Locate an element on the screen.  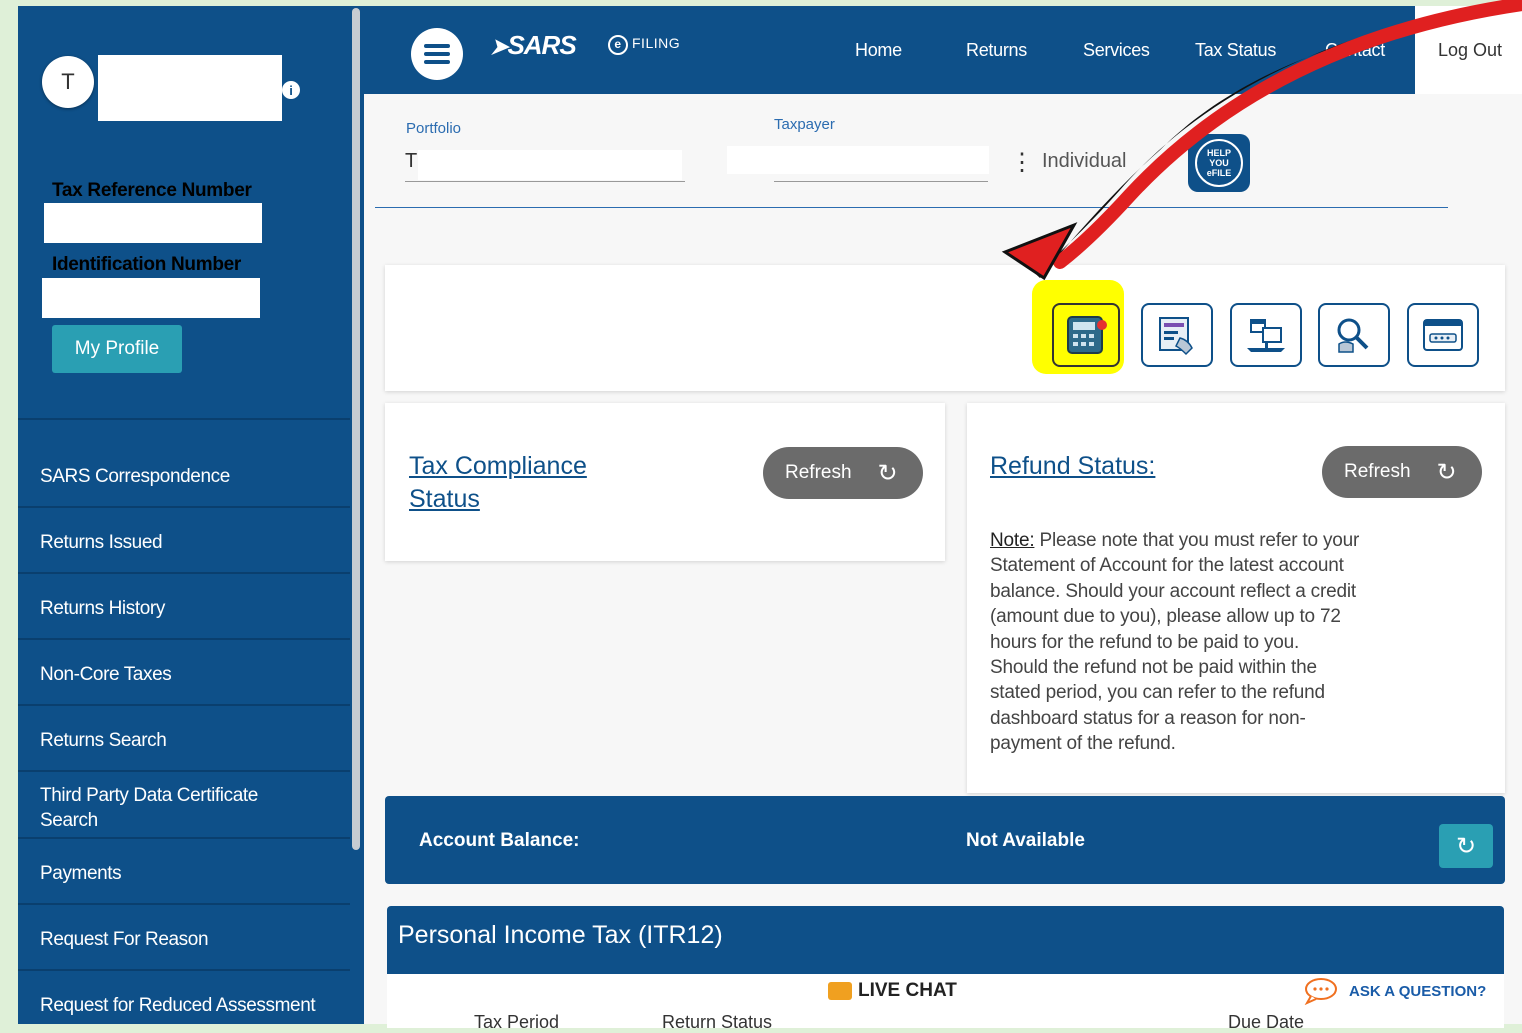
sars-logo: ➤SARS is located at coordinates (533, 45).